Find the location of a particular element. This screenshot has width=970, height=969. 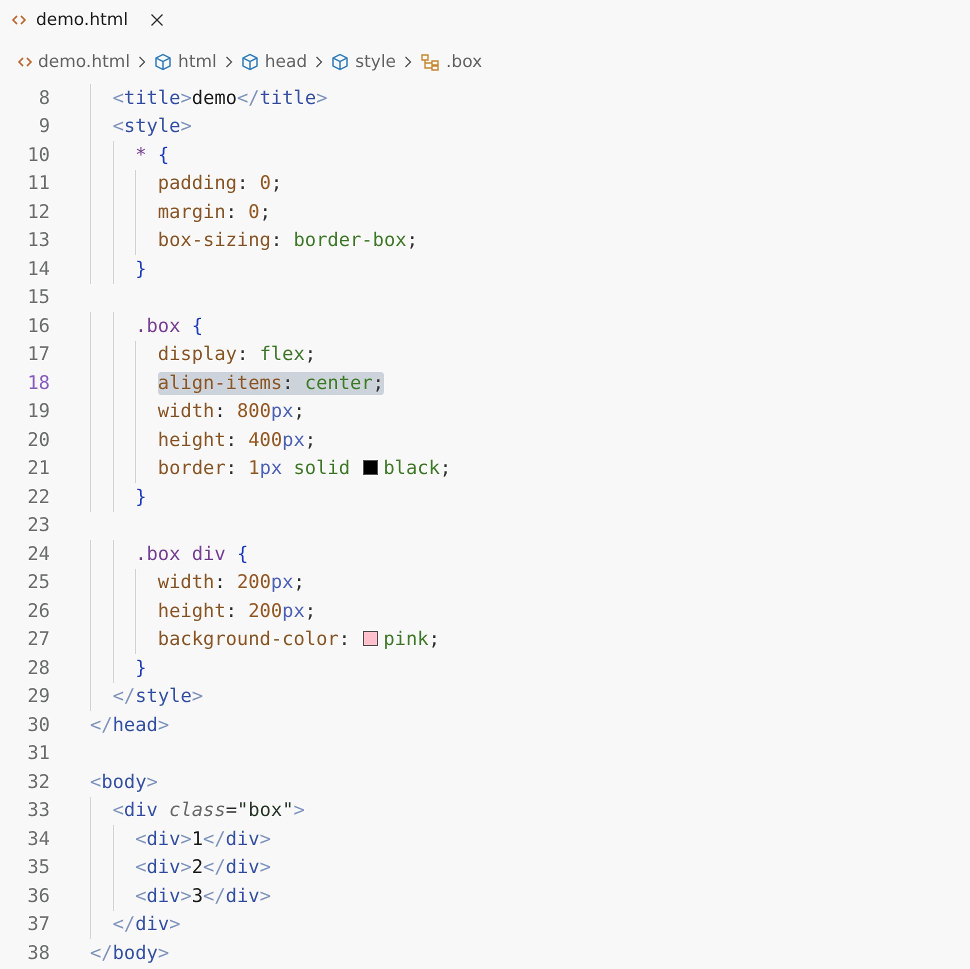

line-number: 9 is located at coordinates (44, 127).